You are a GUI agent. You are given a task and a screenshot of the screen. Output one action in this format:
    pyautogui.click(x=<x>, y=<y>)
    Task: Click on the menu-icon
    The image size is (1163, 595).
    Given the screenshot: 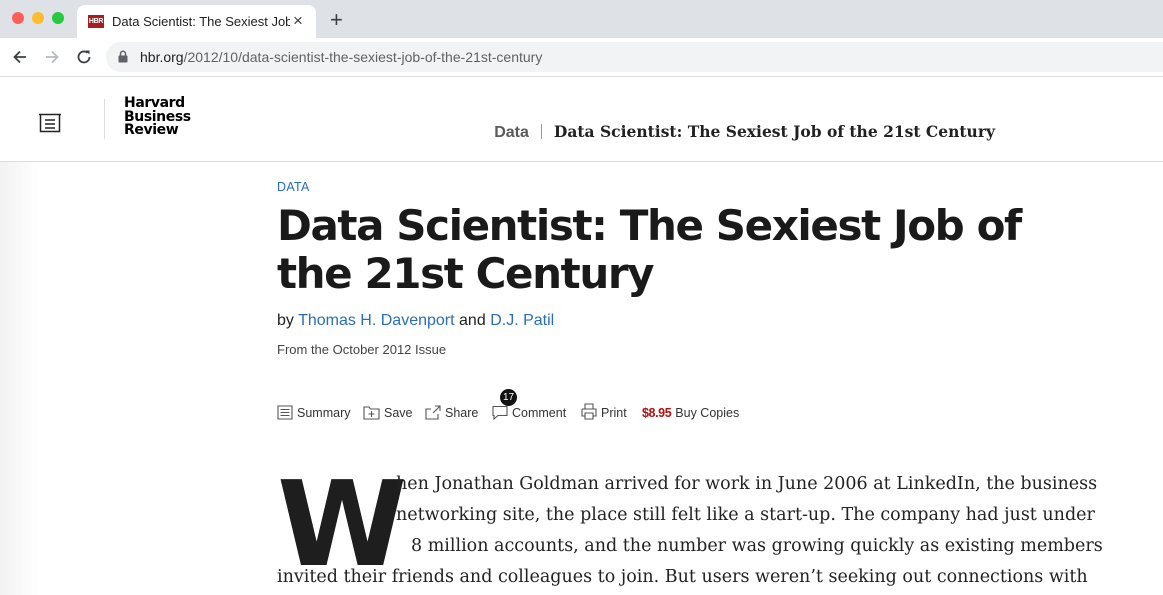 What is the action you would take?
    pyautogui.click(x=50, y=123)
    